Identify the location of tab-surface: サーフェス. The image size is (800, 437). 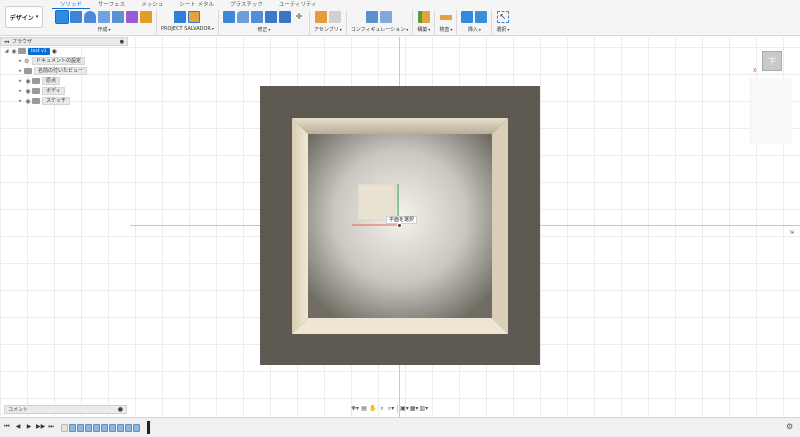
(111, 4).